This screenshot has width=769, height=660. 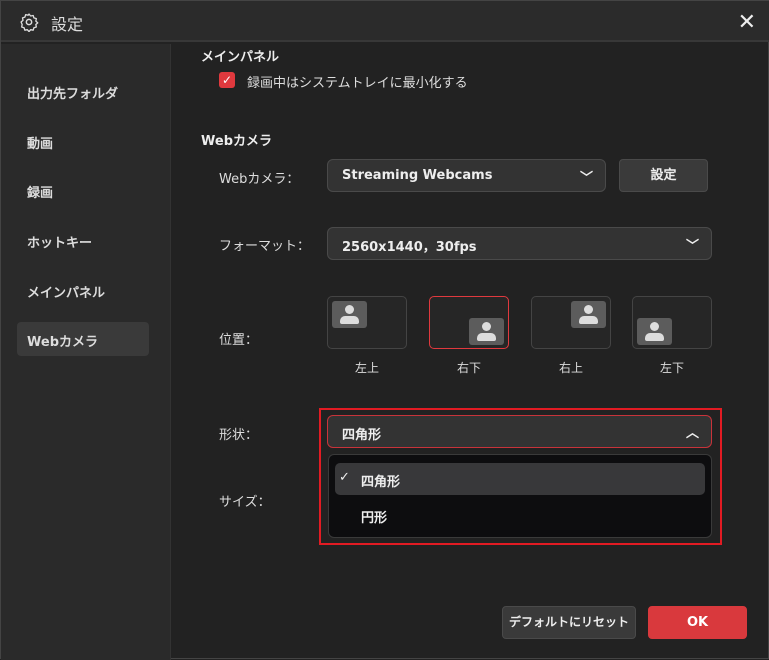 I want to click on position-top-right, so click(x=571, y=322).